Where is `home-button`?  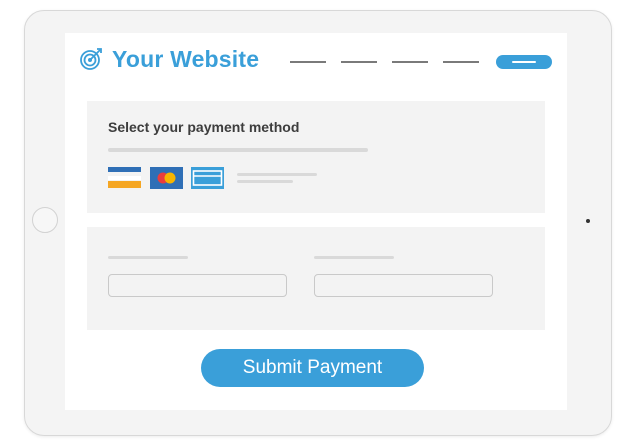 home-button is located at coordinates (45, 220).